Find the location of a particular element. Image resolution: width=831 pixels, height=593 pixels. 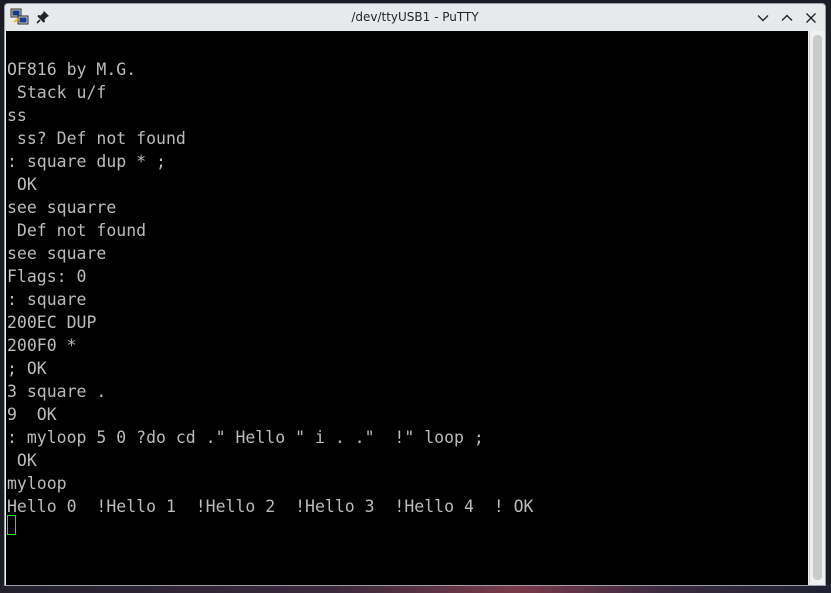

terminal-cursor is located at coordinates (11, 525).